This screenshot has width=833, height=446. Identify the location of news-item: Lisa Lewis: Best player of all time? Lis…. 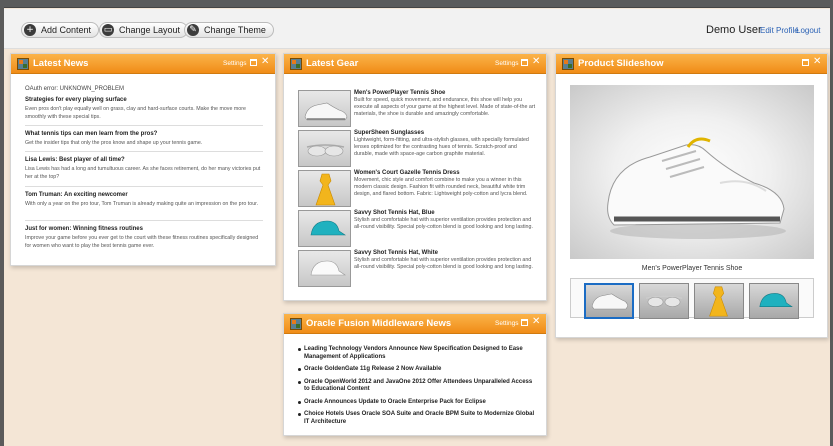
(144, 169).